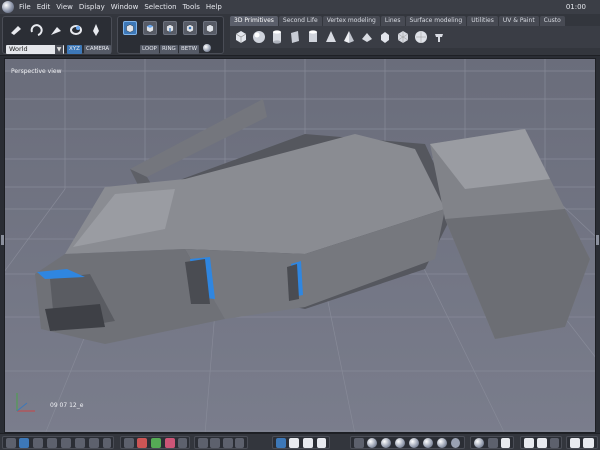 The height and width of the screenshot is (450, 600). Describe the element at coordinates (300, 441) in the screenshot. I see `bottom-toolbar` at that location.